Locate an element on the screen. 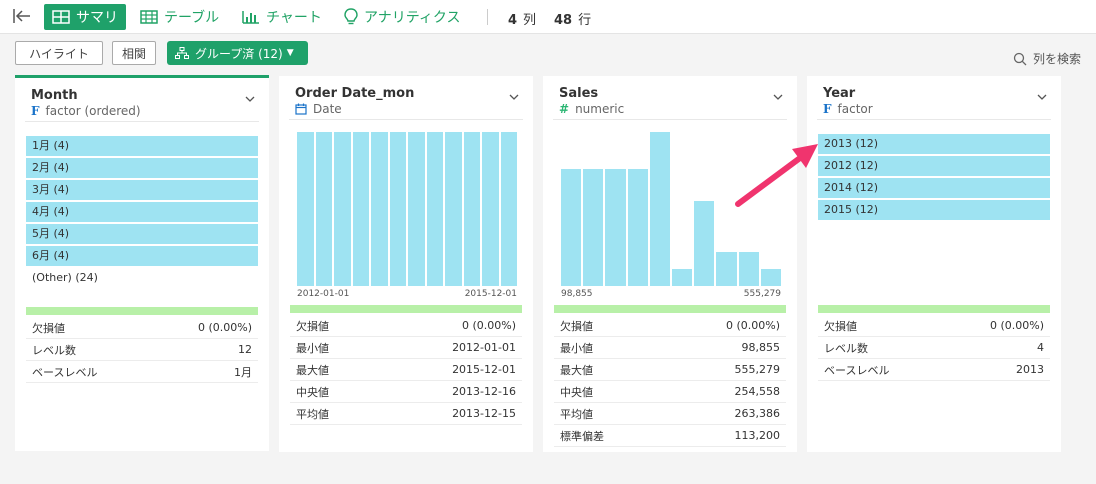 The image size is (1096, 484). tab-analytics-label: アナリティクス is located at coordinates (412, 18).